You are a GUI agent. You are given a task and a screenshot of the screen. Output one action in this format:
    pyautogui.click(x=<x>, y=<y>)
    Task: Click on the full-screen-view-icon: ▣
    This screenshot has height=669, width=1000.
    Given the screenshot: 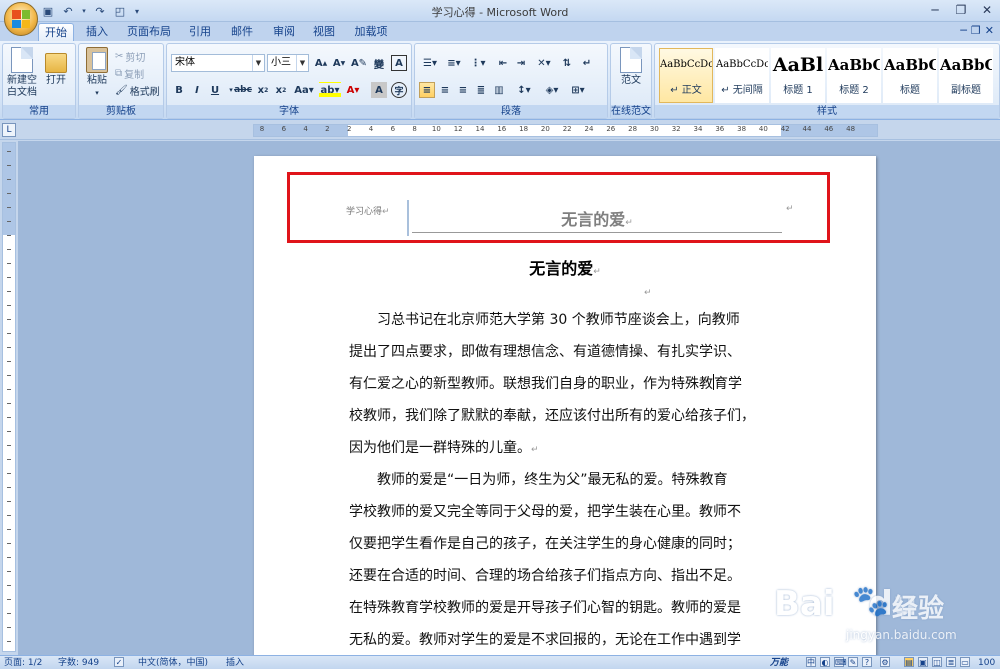 What is the action you would take?
    pyautogui.click(x=923, y=662)
    